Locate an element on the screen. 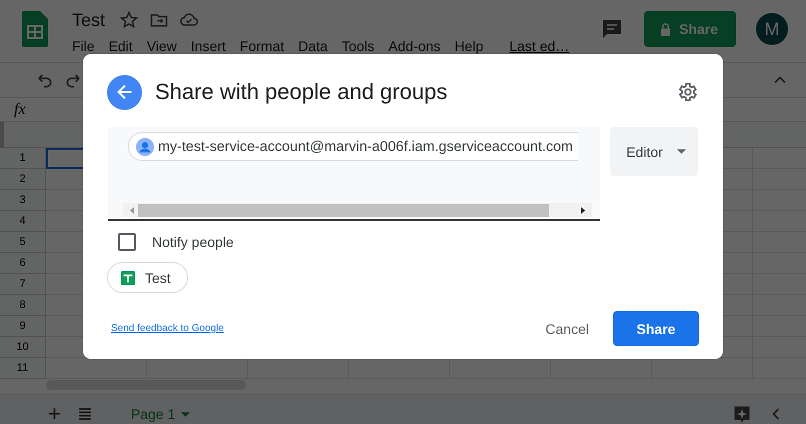 The width and height of the screenshot is (806, 424). menu-item: Edit is located at coordinates (120, 46).